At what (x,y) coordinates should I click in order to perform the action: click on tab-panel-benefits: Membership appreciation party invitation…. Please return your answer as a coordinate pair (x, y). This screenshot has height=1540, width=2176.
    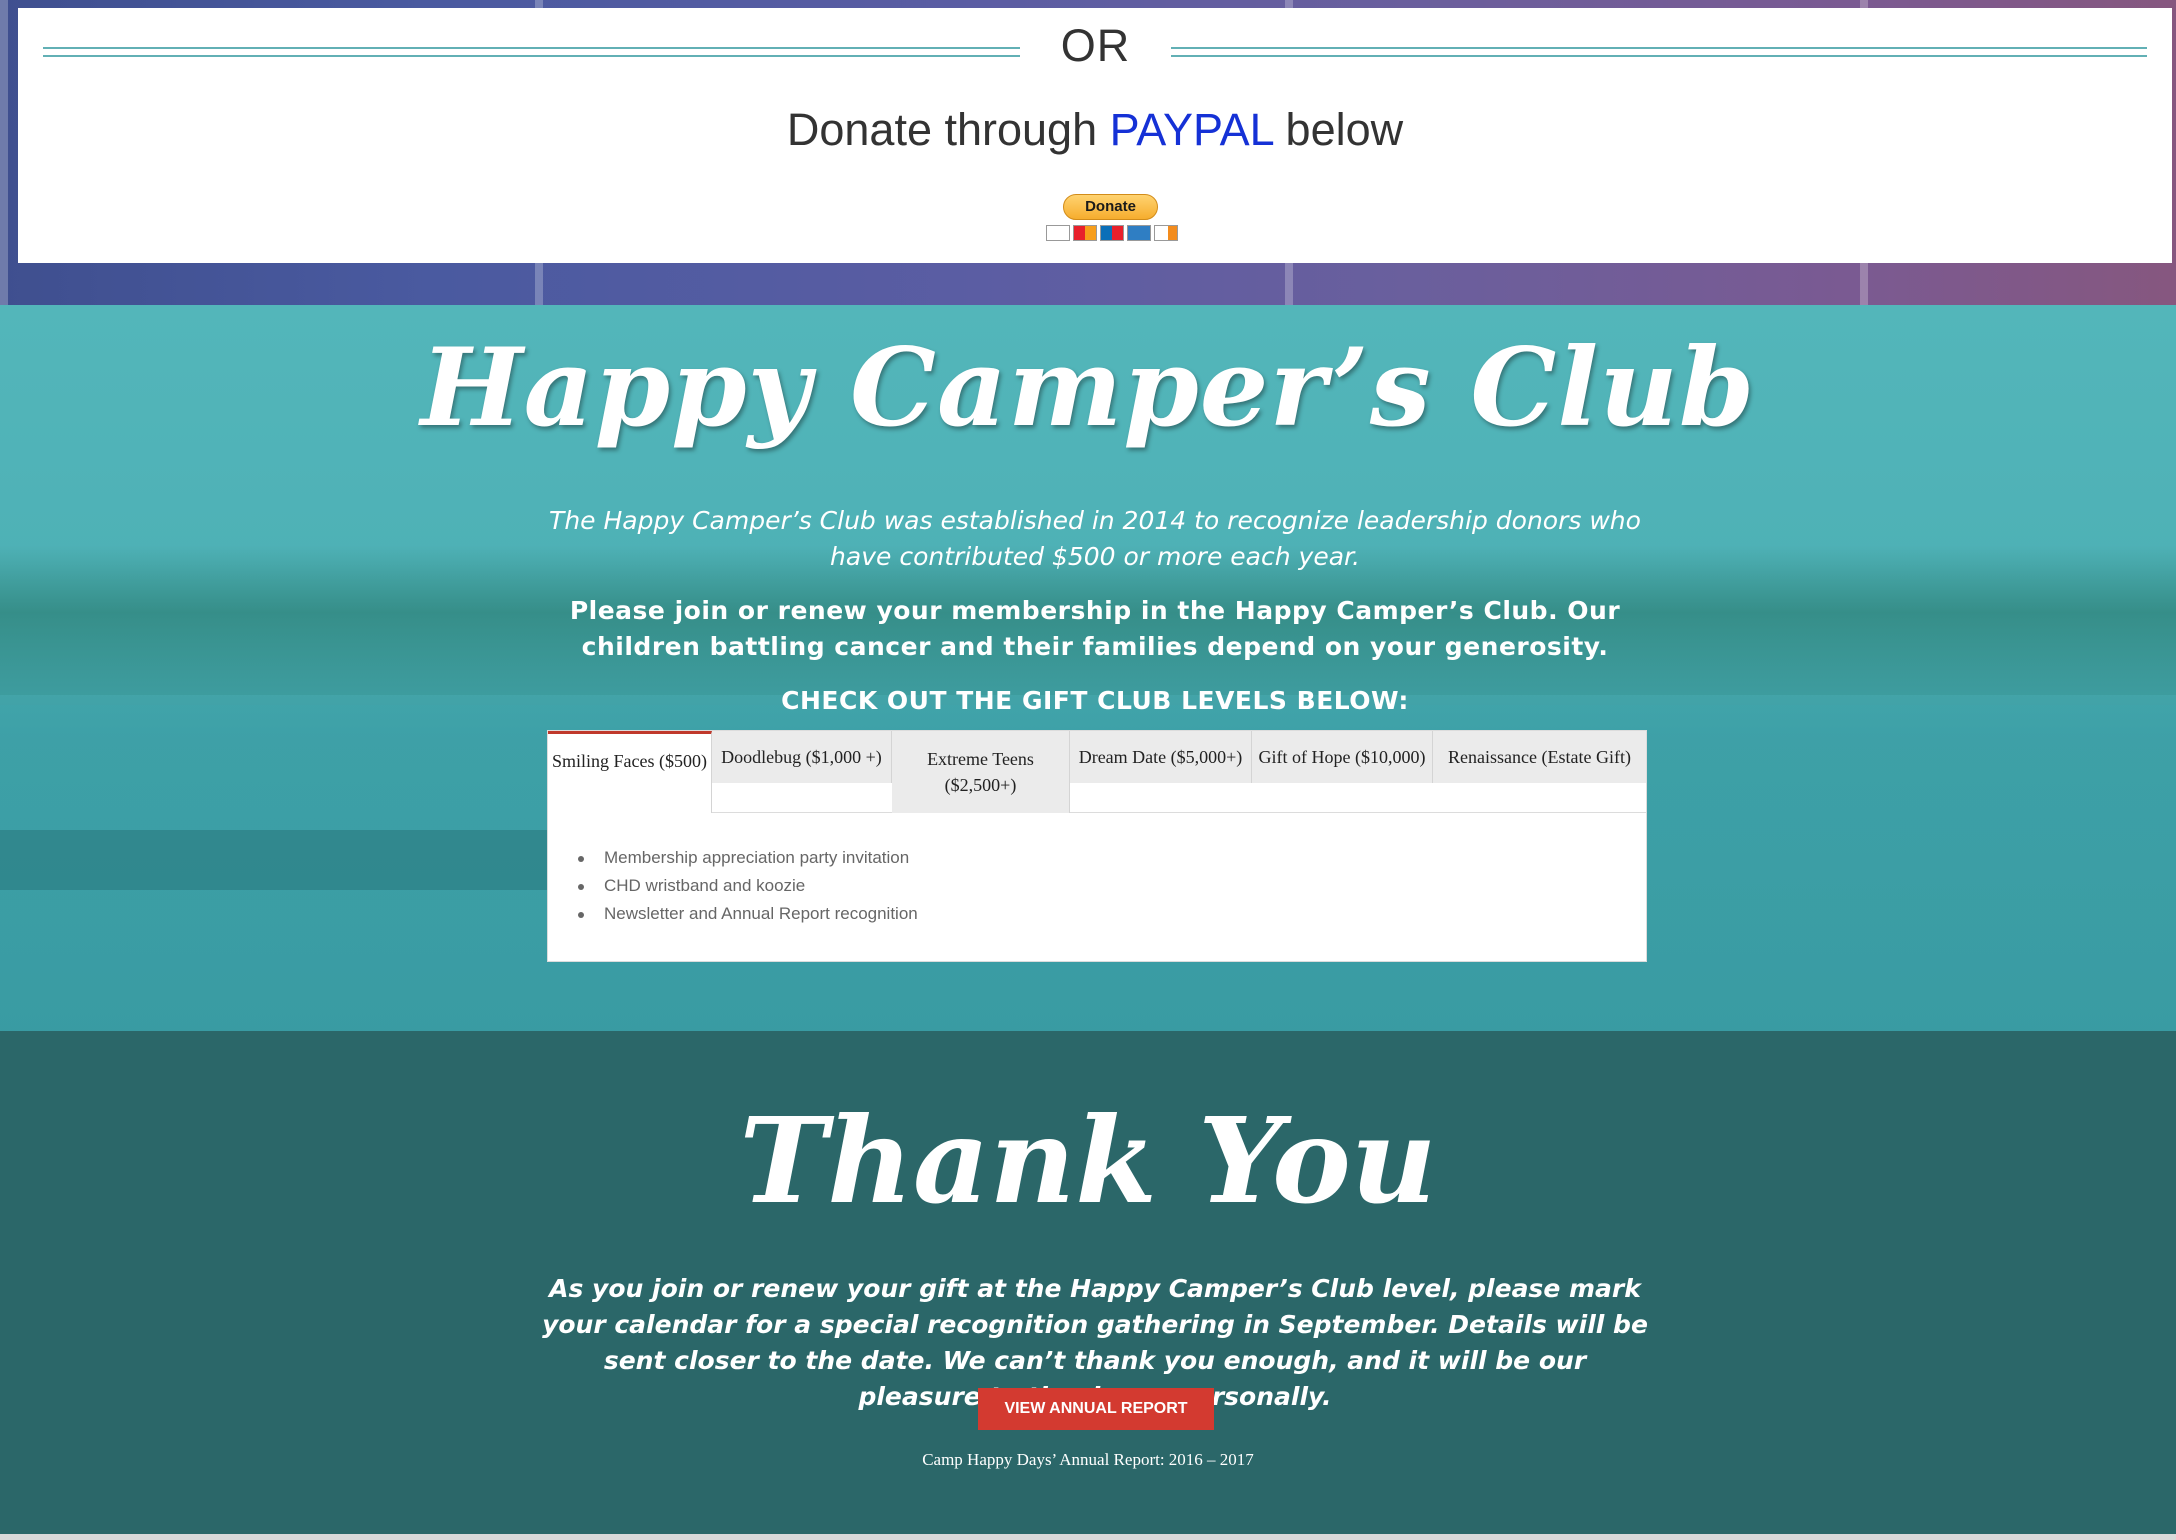
    Looking at the image, I should click on (748, 886).